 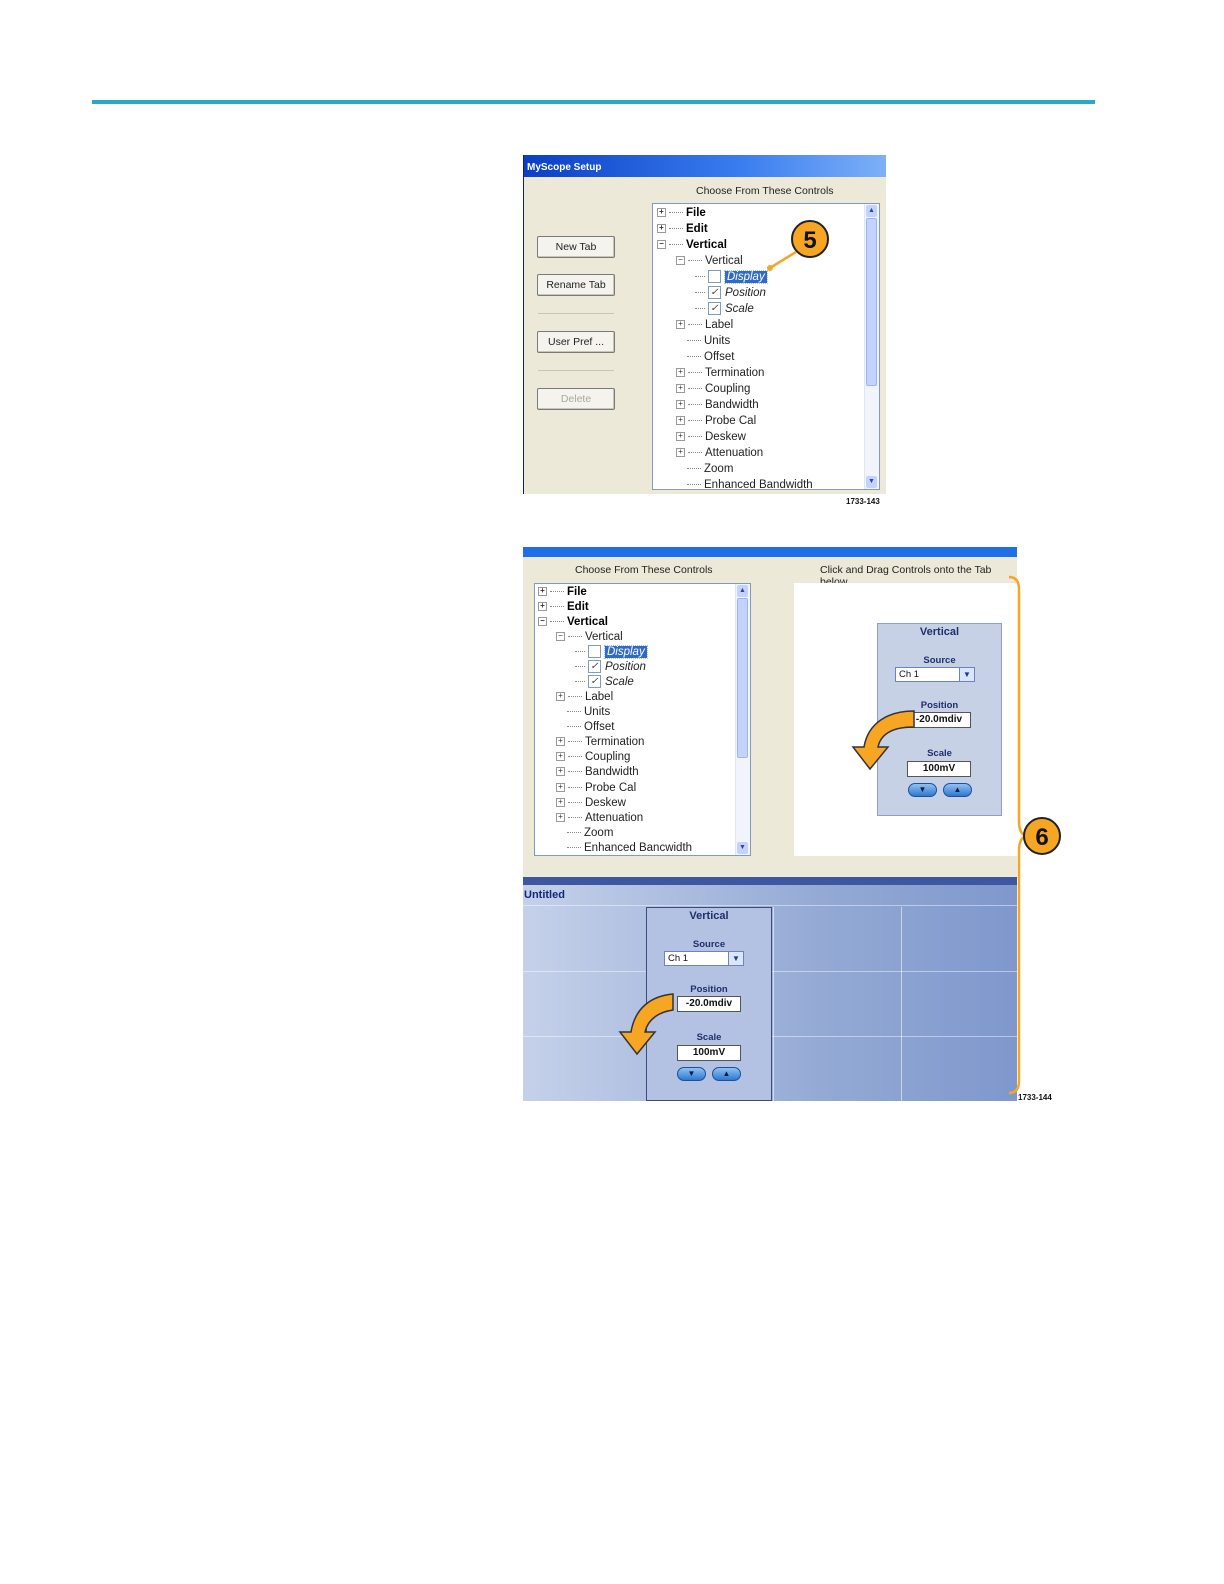 I want to click on tree-item-enhanced-bandwidth: Enhanced Bandwidth, so click(x=750, y=483).